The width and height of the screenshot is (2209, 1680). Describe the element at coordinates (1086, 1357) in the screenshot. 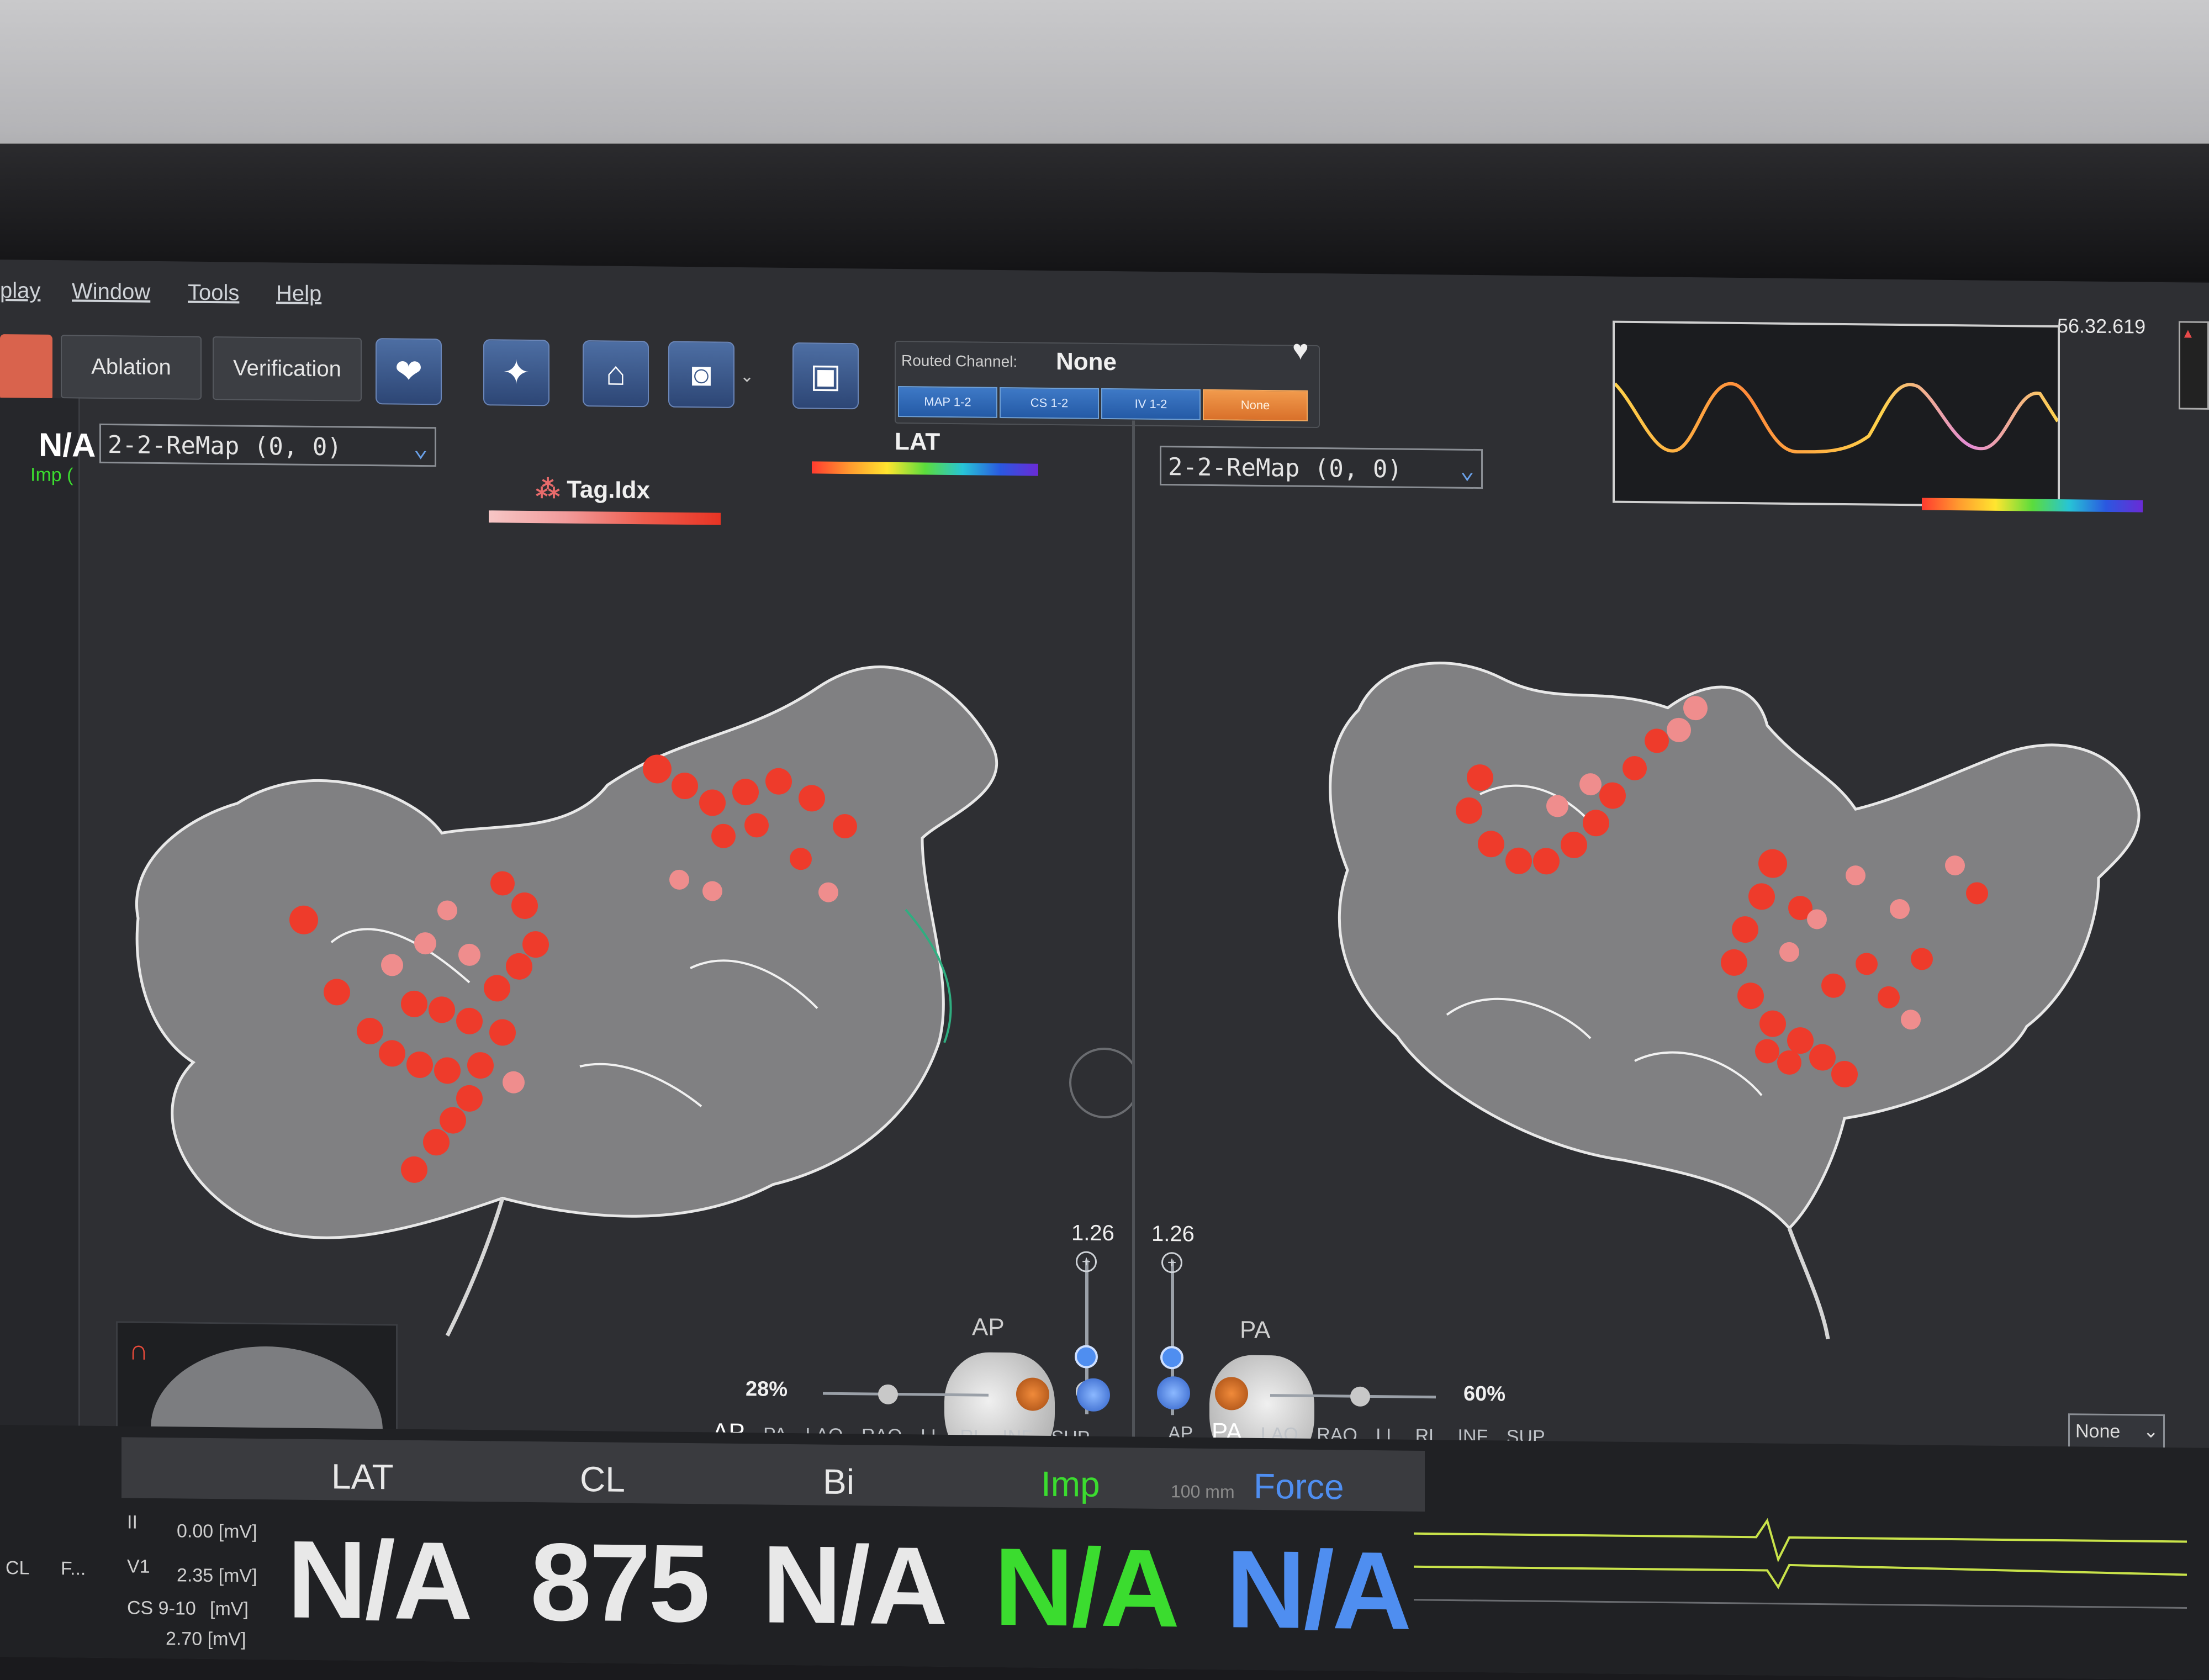

I see `left-zoom-handle` at that location.